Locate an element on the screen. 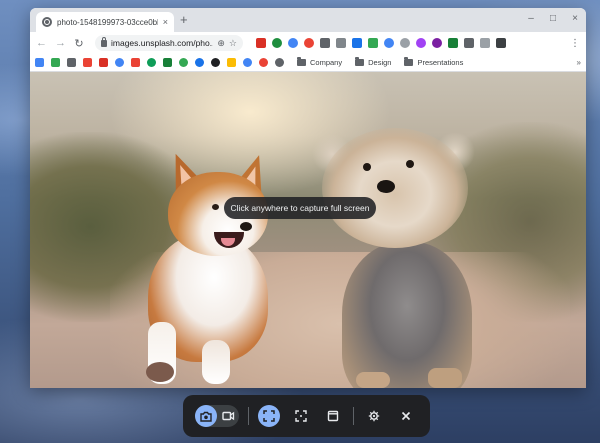 The height and width of the screenshot is (443, 600). bookmark-folder-company: Company is located at coordinates (320, 62).